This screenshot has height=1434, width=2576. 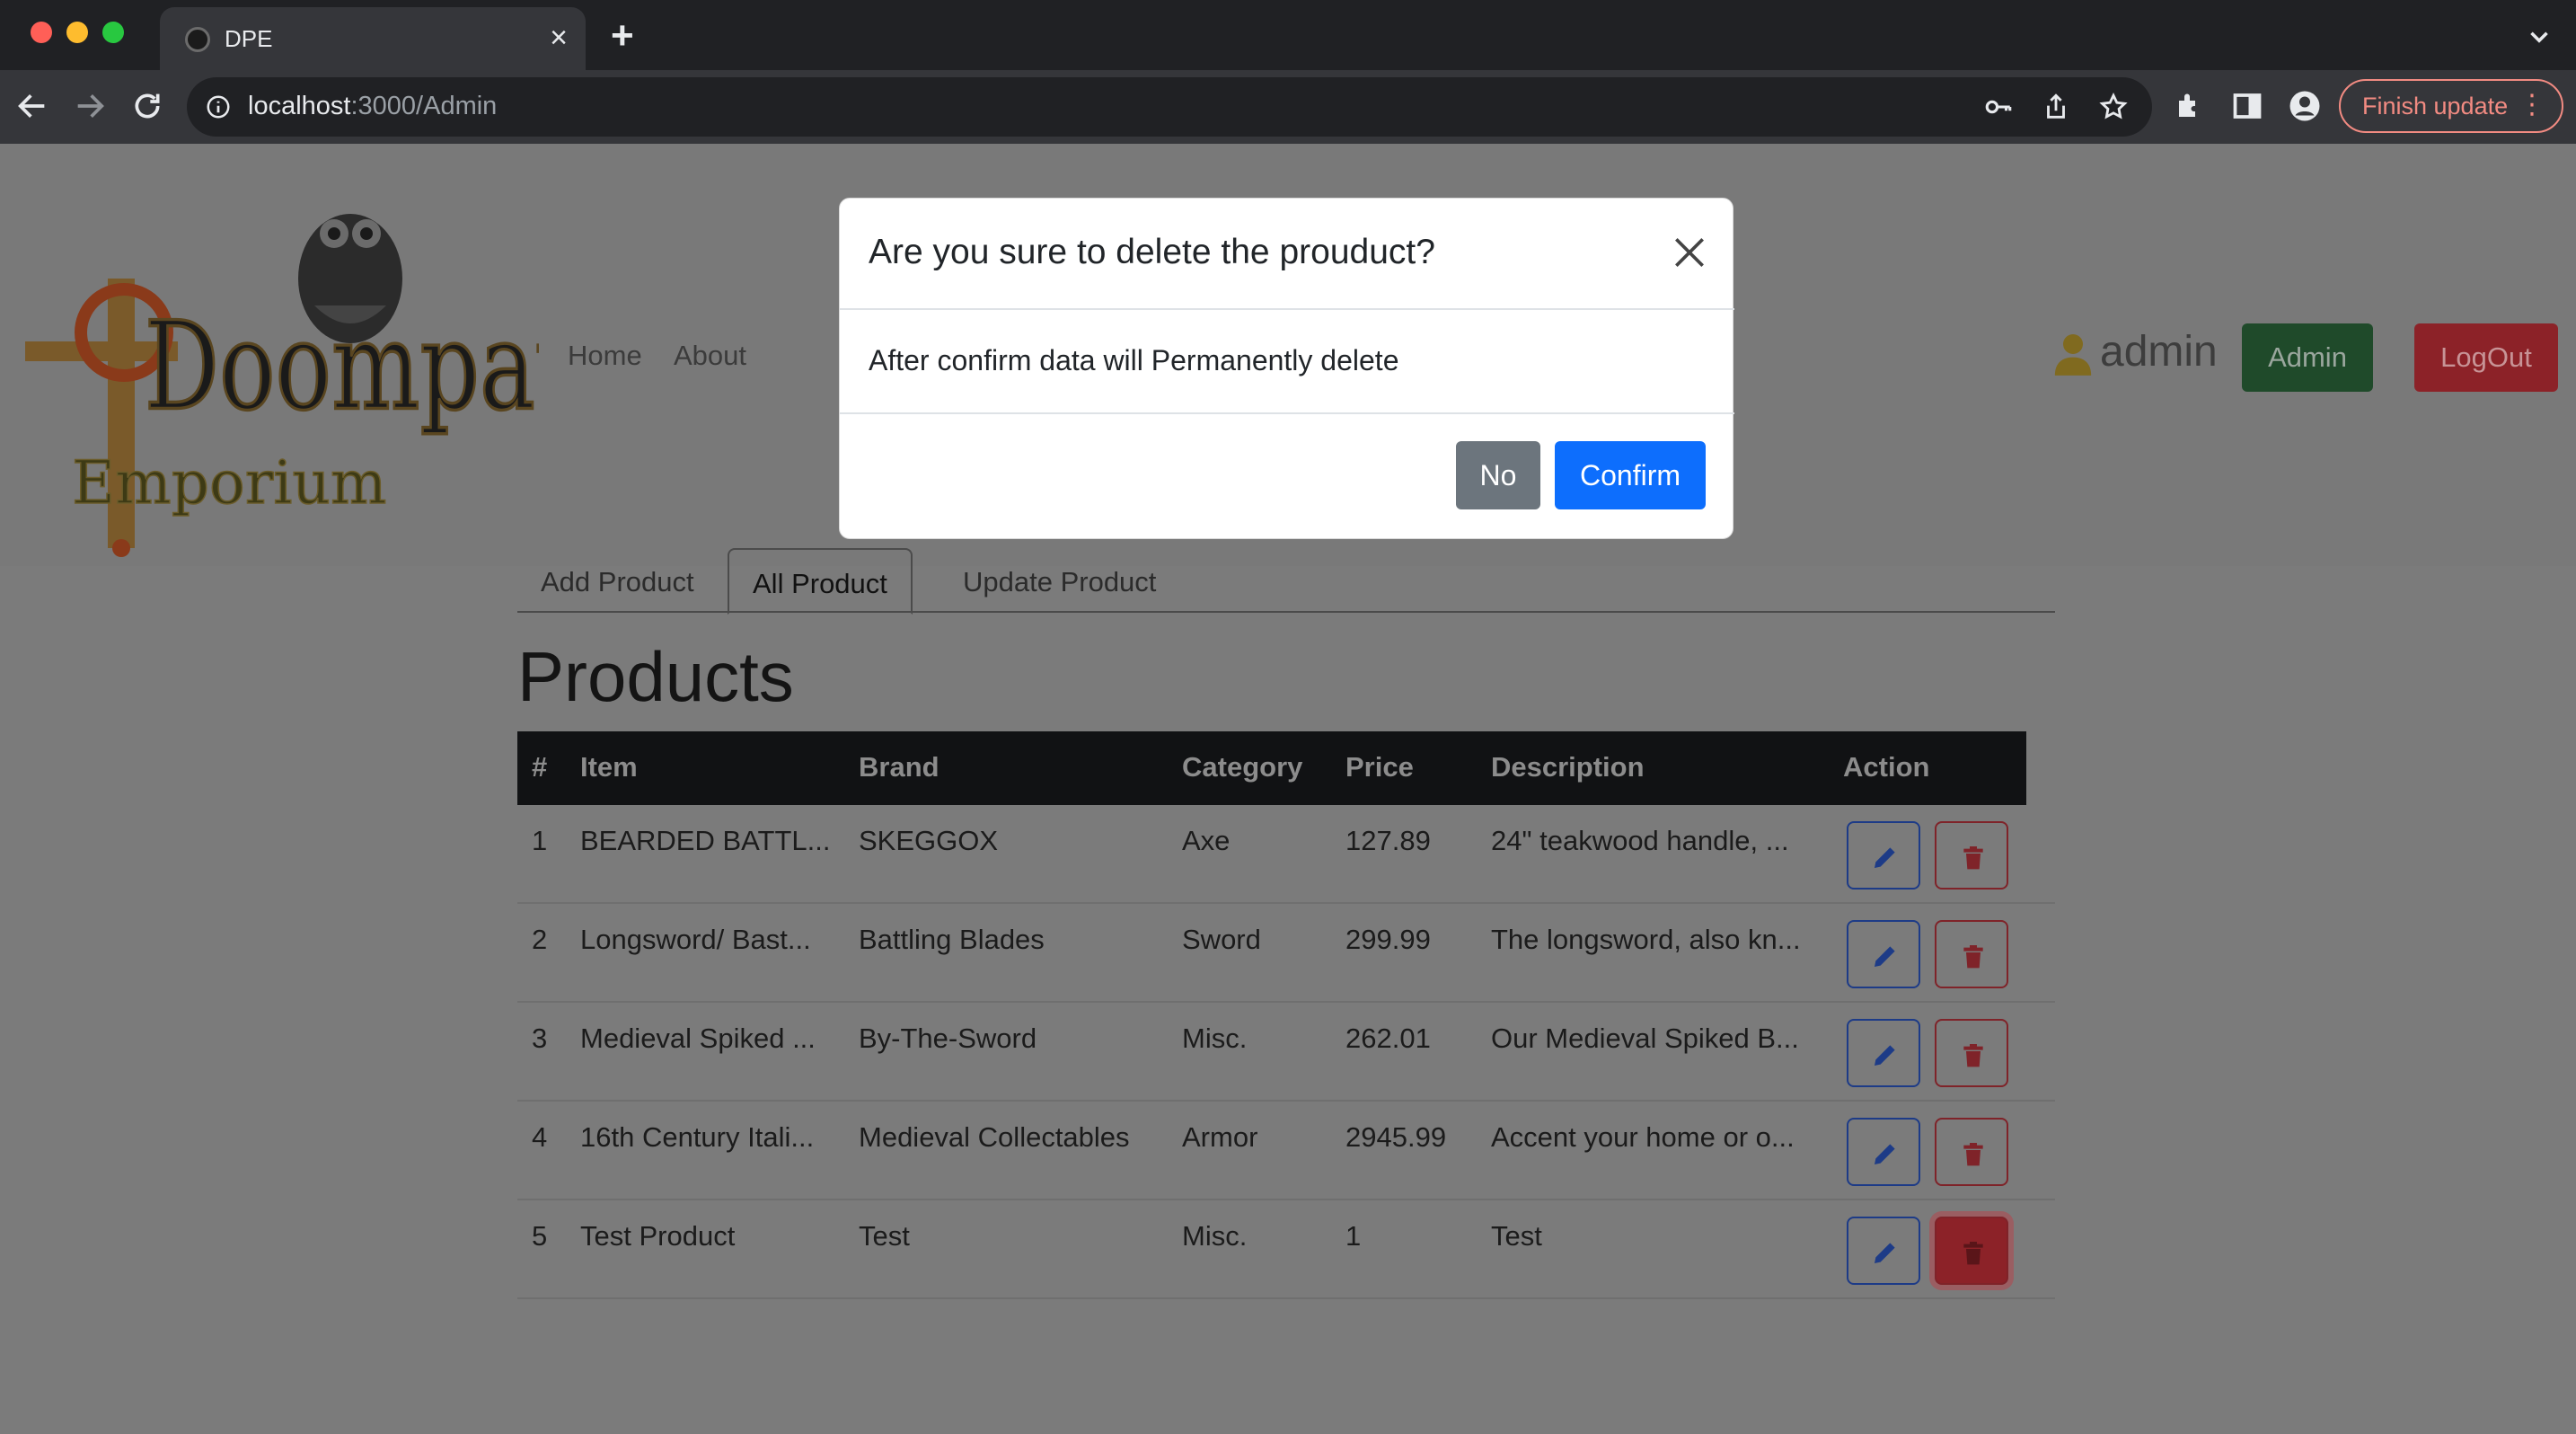 I want to click on sidepanel-icon, so click(x=2247, y=106).